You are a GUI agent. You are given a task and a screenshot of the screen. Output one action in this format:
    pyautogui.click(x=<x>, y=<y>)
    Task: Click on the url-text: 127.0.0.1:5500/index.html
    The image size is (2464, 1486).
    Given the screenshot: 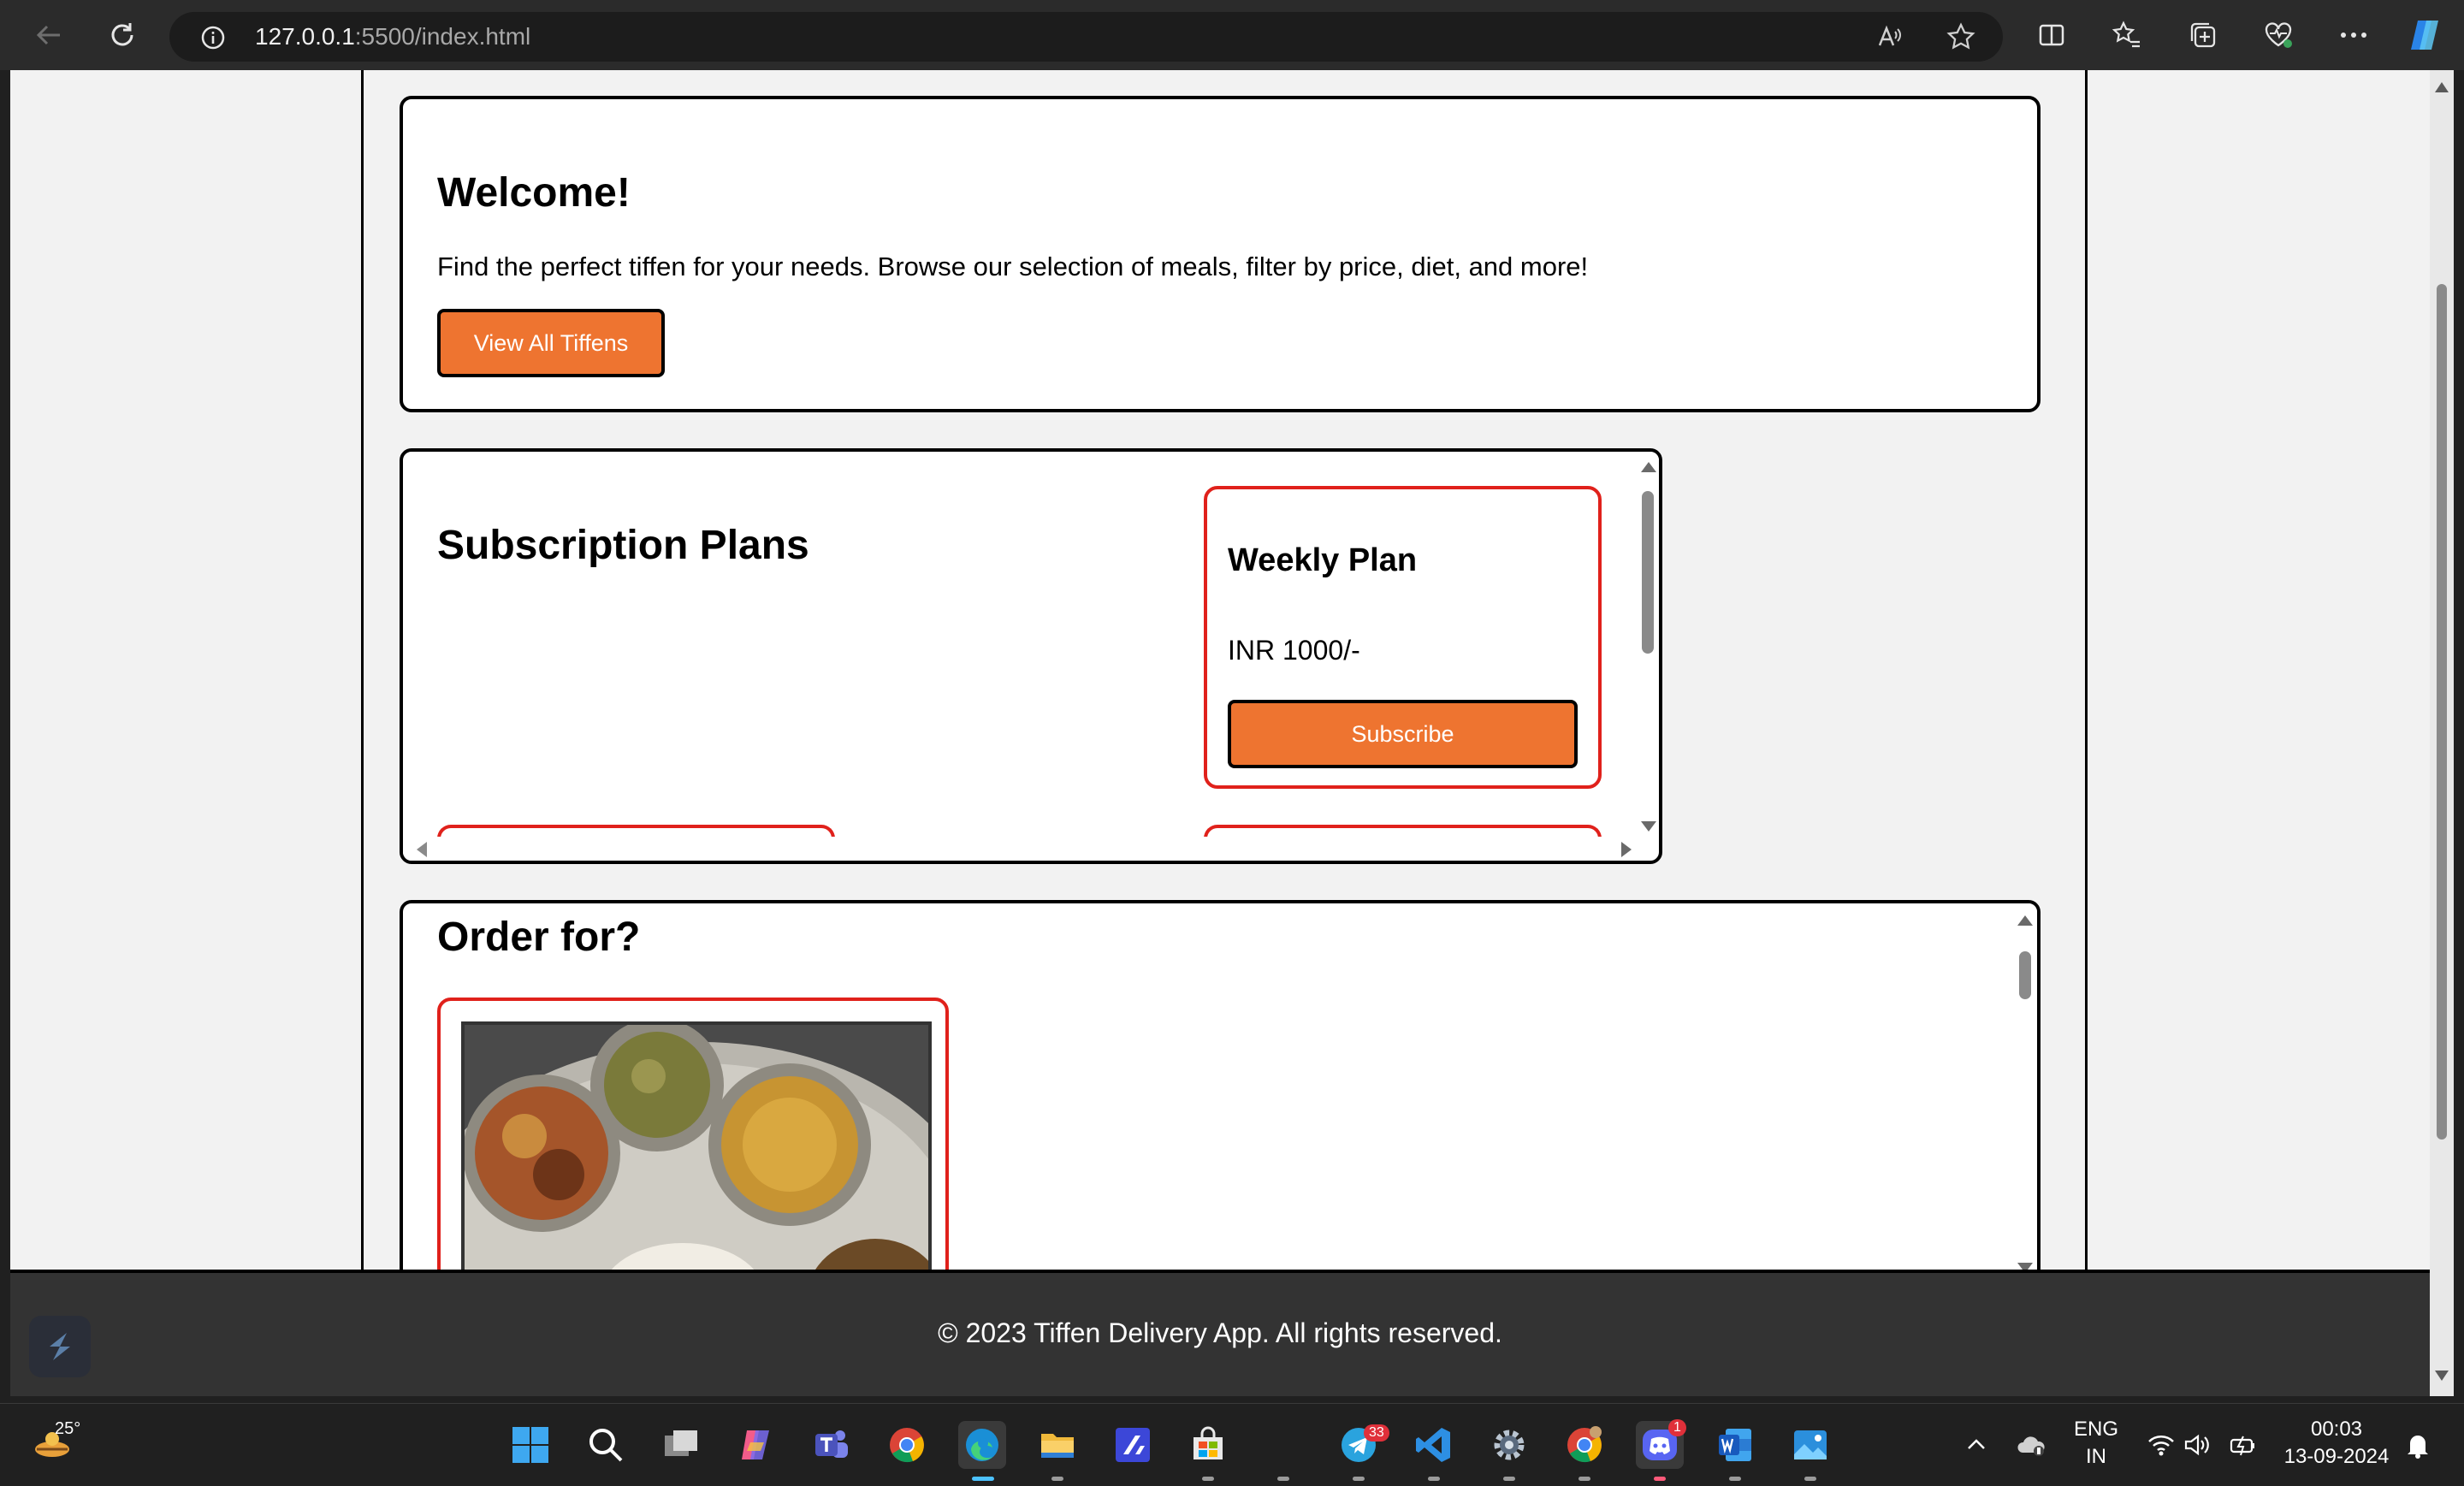 What is the action you would take?
    pyautogui.click(x=392, y=36)
    